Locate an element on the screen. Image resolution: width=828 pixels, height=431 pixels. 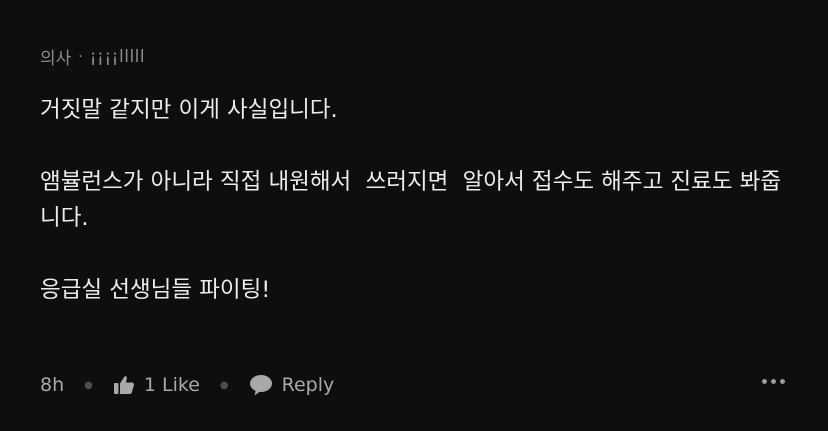
reply-button: Reply is located at coordinates (292, 385).